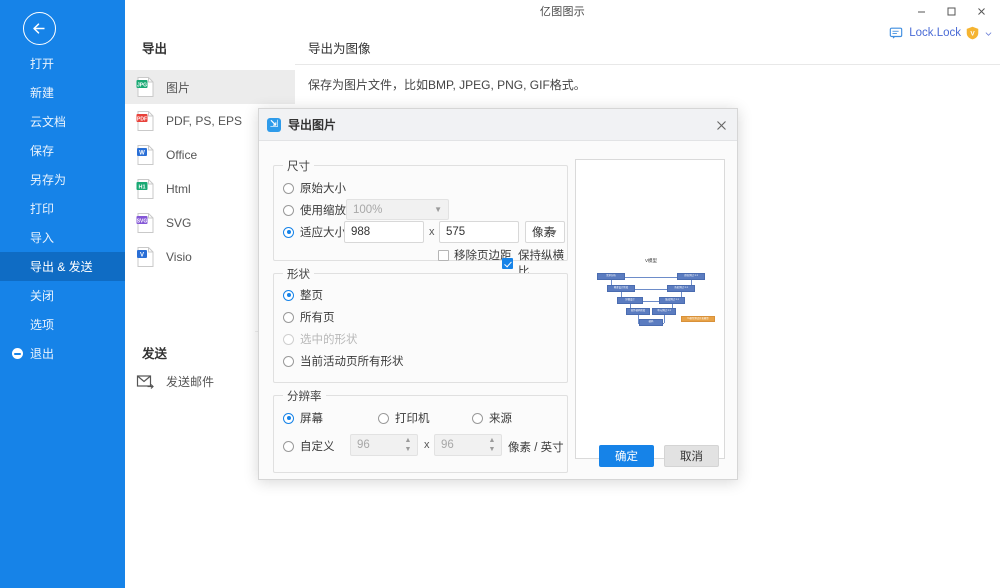 The height and width of the screenshot is (588, 1000). What do you see at coordinates (62, 237) in the screenshot?
I see `sidebar-item-import: 导入` at bounding box center [62, 237].